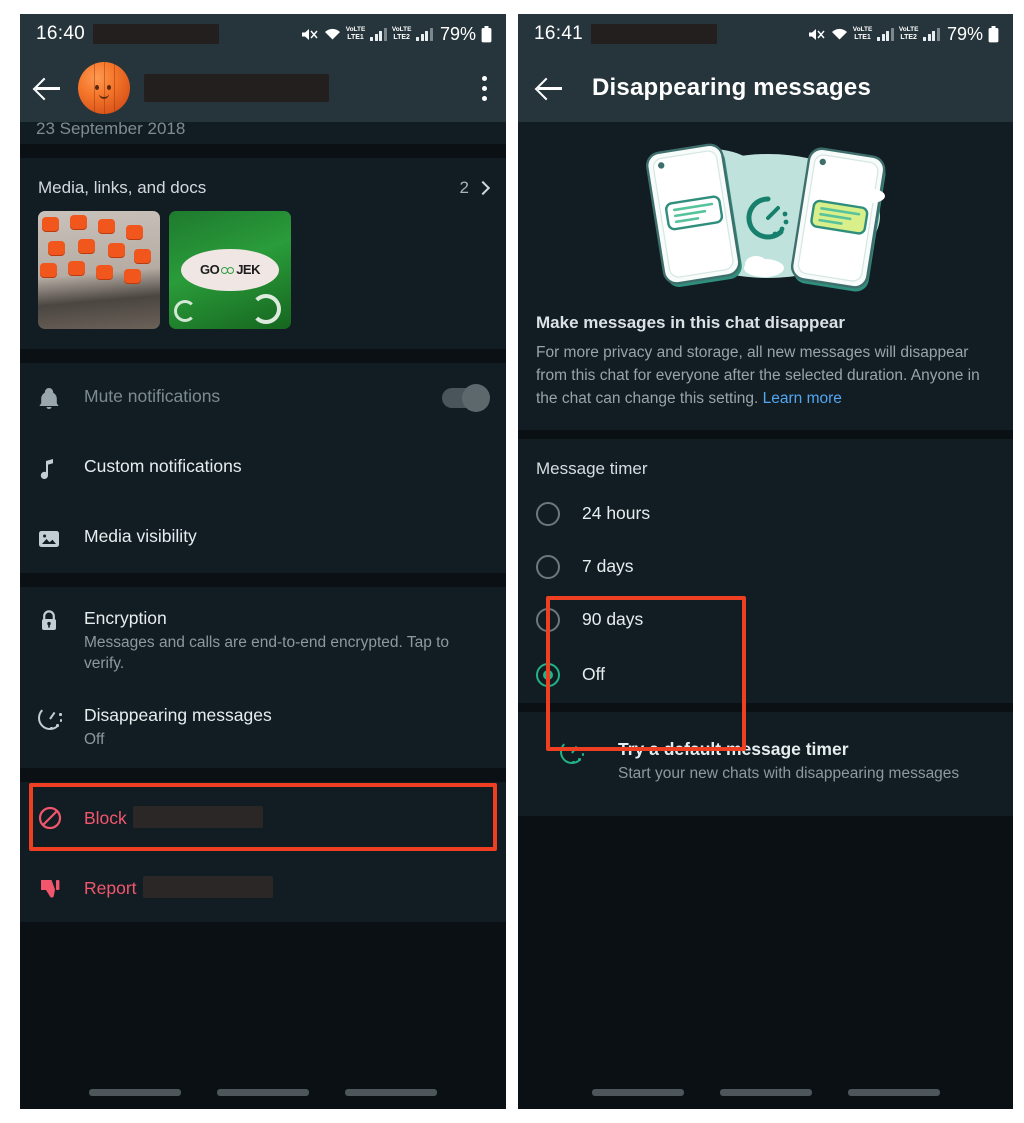  I want to click on row-title: Encryption, so click(125, 618).